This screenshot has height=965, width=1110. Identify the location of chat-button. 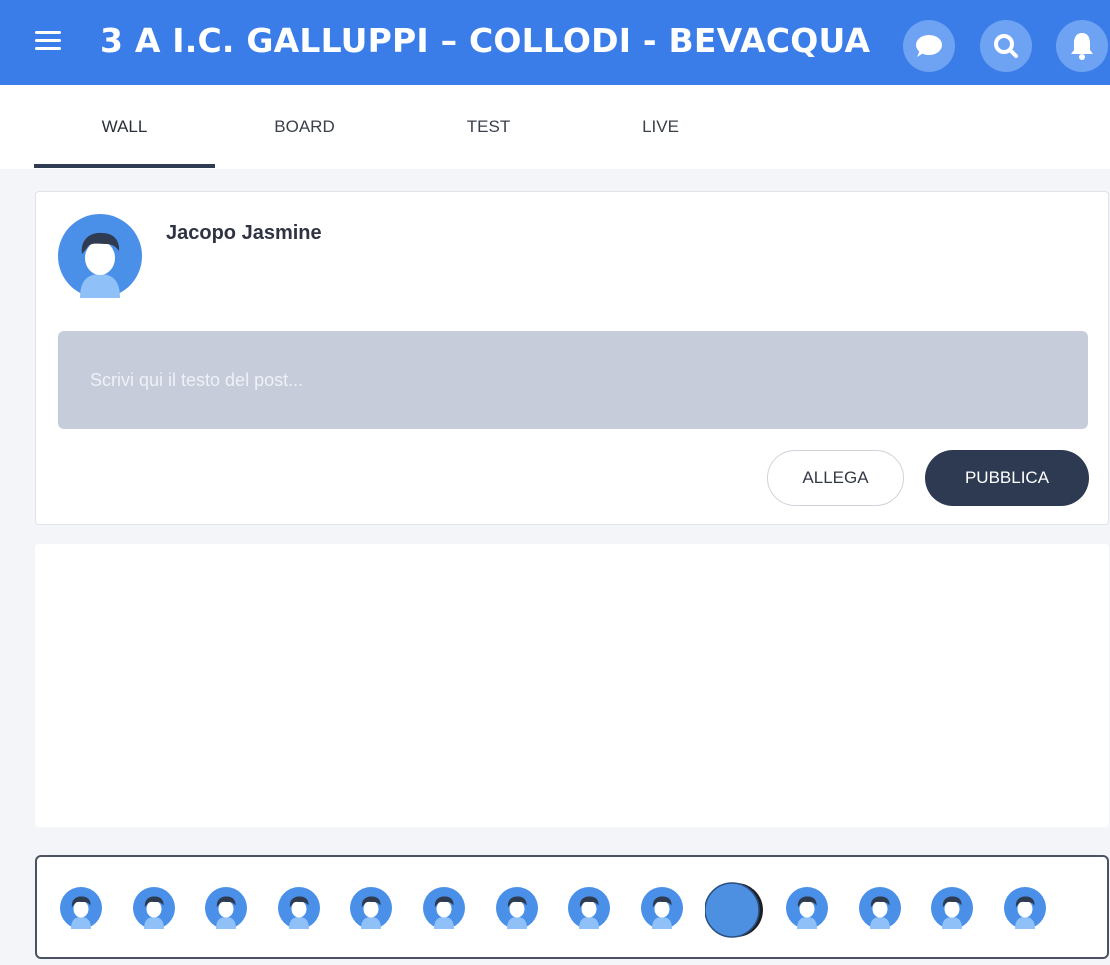
(929, 46).